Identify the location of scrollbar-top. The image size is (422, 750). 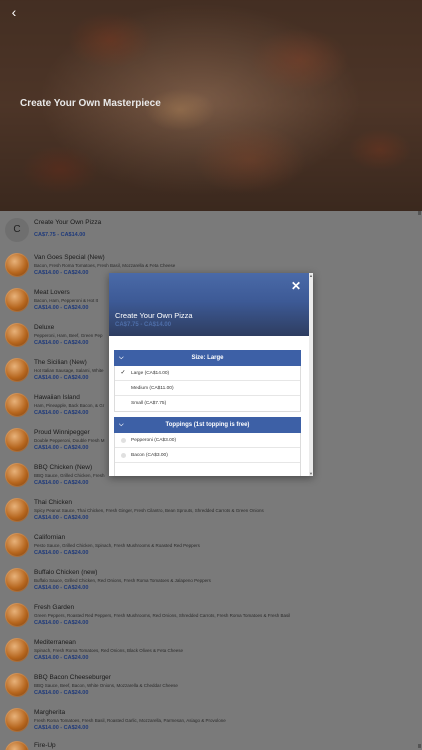
(419, 213).